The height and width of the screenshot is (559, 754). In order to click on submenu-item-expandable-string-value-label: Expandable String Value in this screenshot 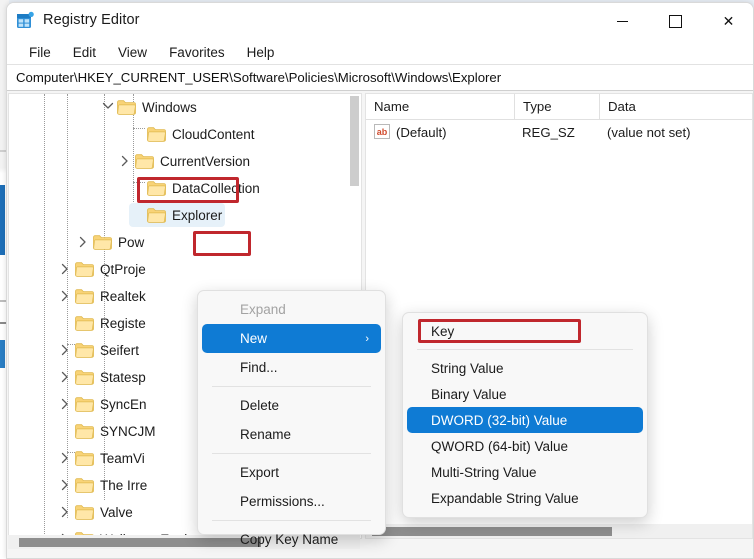, I will do `click(505, 498)`.